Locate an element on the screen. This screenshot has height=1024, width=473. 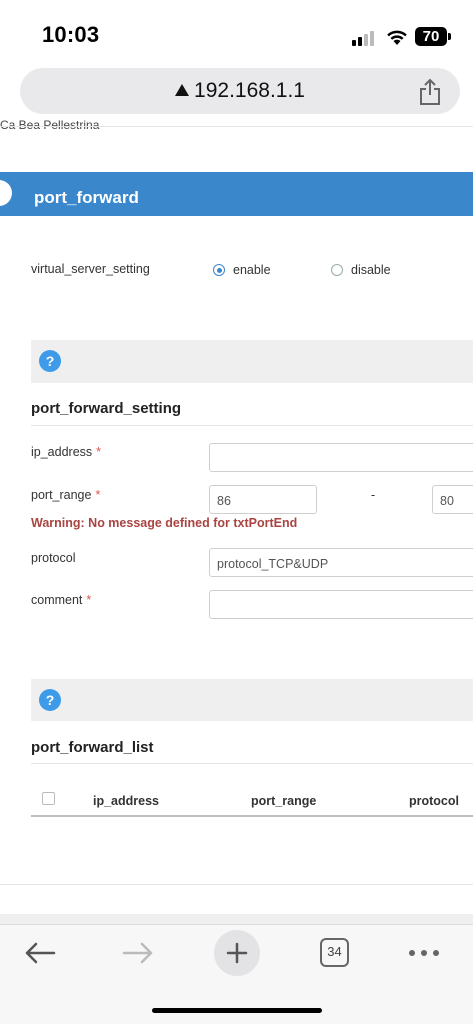
more-menu-icon is located at coordinates (424, 953).